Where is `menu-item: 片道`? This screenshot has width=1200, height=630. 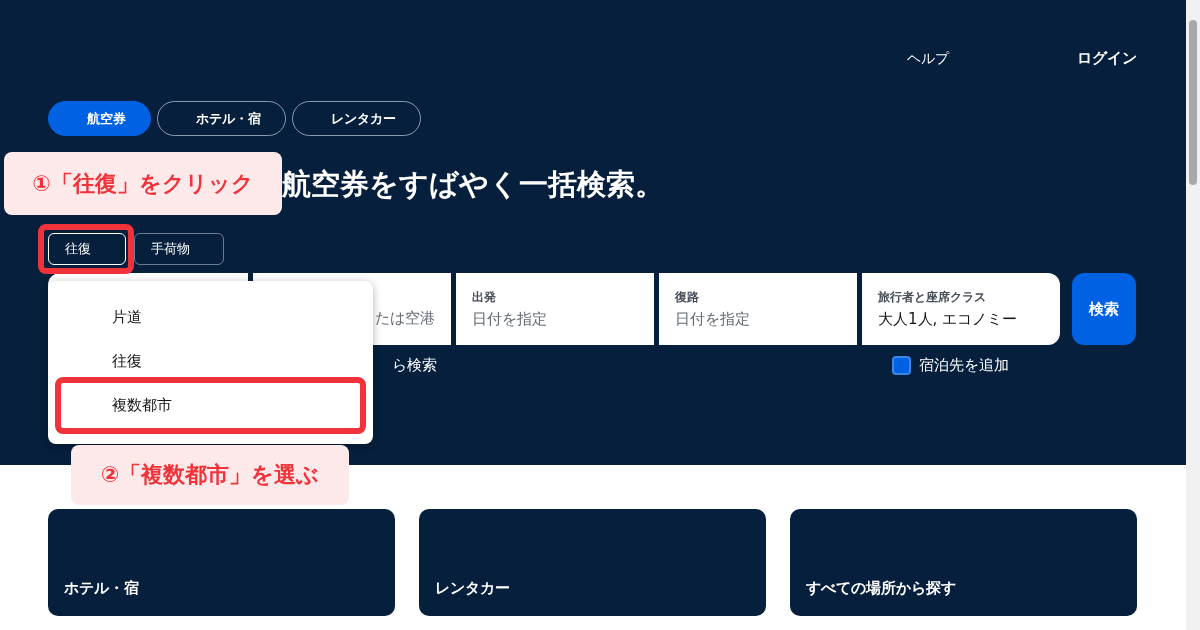
menu-item: 片道 is located at coordinates (127, 317).